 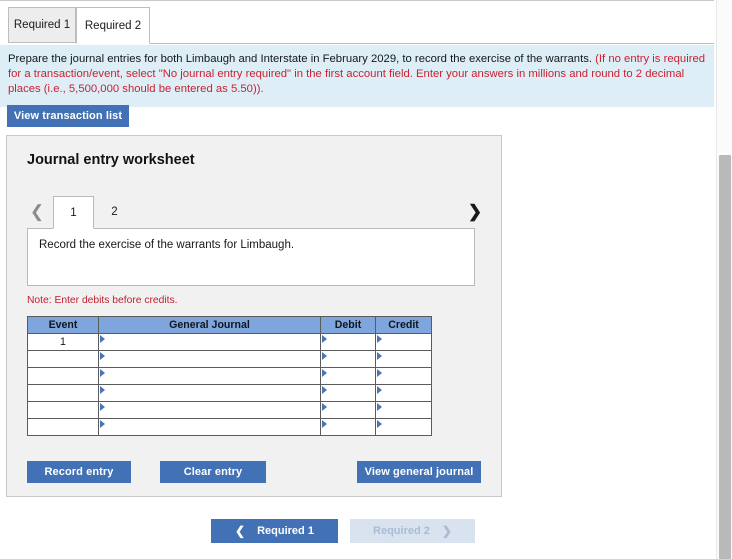 I want to click on journal-entry-table: Event General Journal Debit Credit 1, so click(x=229, y=376).